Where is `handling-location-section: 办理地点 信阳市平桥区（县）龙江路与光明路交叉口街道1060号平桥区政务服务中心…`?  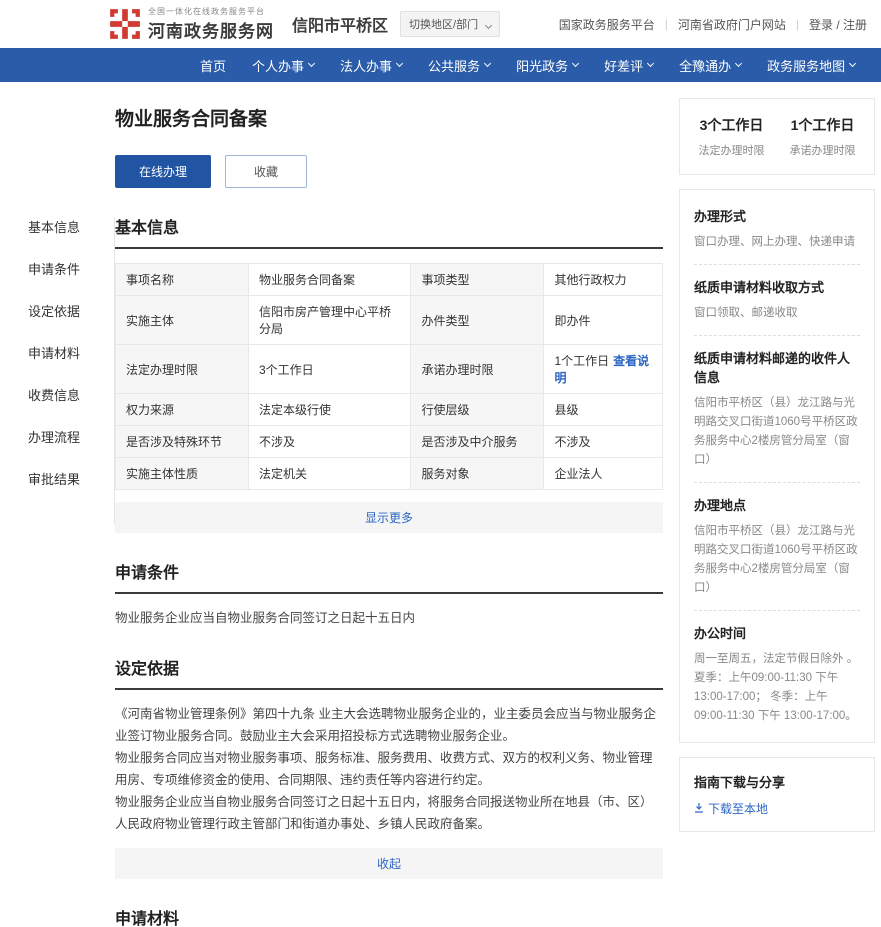 handling-location-section: 办理地点 信阳市平桥区（县）龙江路与光明路交叉口街道1060号平桥区政务服务中心… is located at coordinates (777, 545).